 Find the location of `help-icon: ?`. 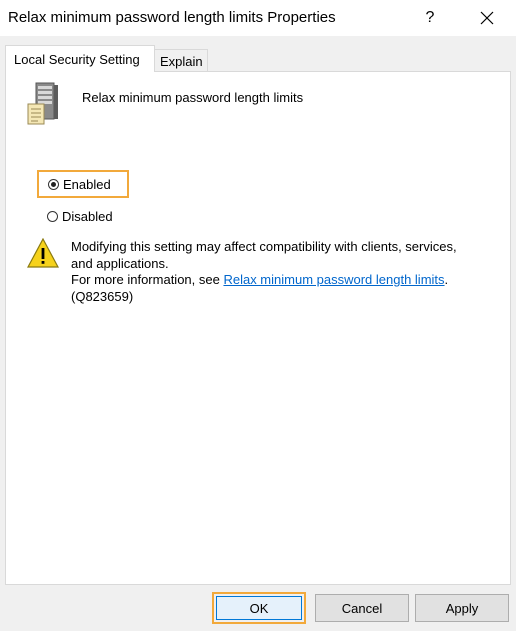

help-icon: ? is located at coordinates (430, 17).